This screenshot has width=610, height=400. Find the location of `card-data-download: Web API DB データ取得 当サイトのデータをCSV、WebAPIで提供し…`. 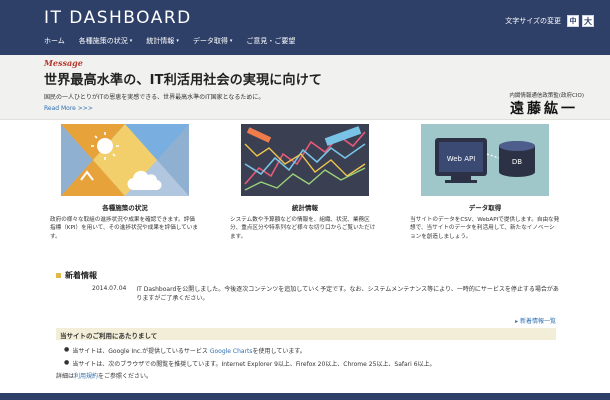

card-data-download: Web API DB データ取得 当サイトのデータをCSV、WebAPIで提供し… is located at coordinates (485, 182).